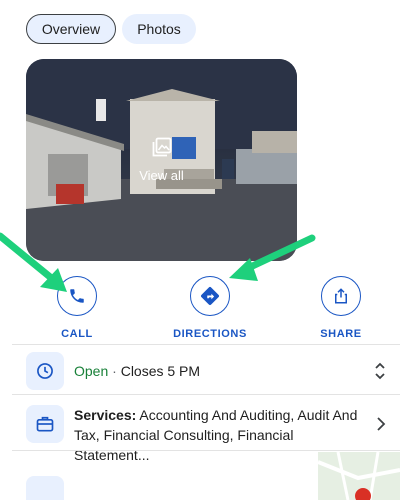 The height and width of the screenshot is (500, 400). I want to click on services-label: Services:, so click(105, 415).